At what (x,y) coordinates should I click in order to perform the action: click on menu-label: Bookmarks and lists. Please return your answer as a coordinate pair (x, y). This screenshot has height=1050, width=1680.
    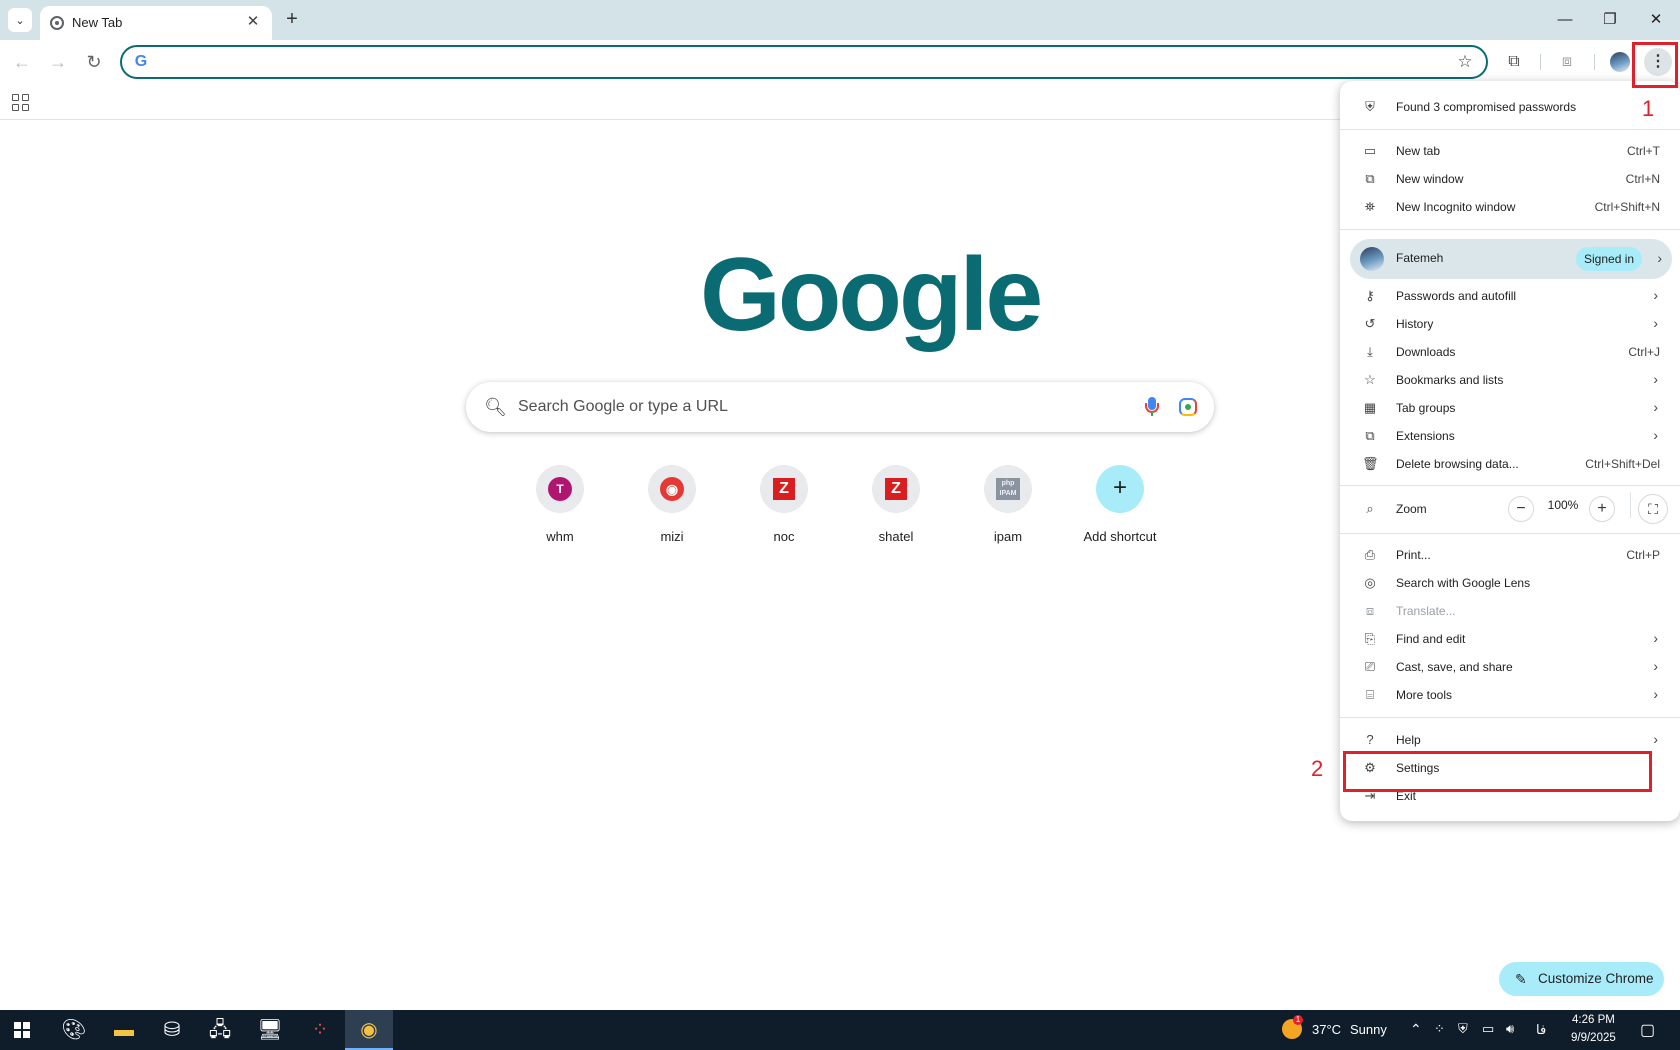
    Looking at the image, I should click on (1450, 380).